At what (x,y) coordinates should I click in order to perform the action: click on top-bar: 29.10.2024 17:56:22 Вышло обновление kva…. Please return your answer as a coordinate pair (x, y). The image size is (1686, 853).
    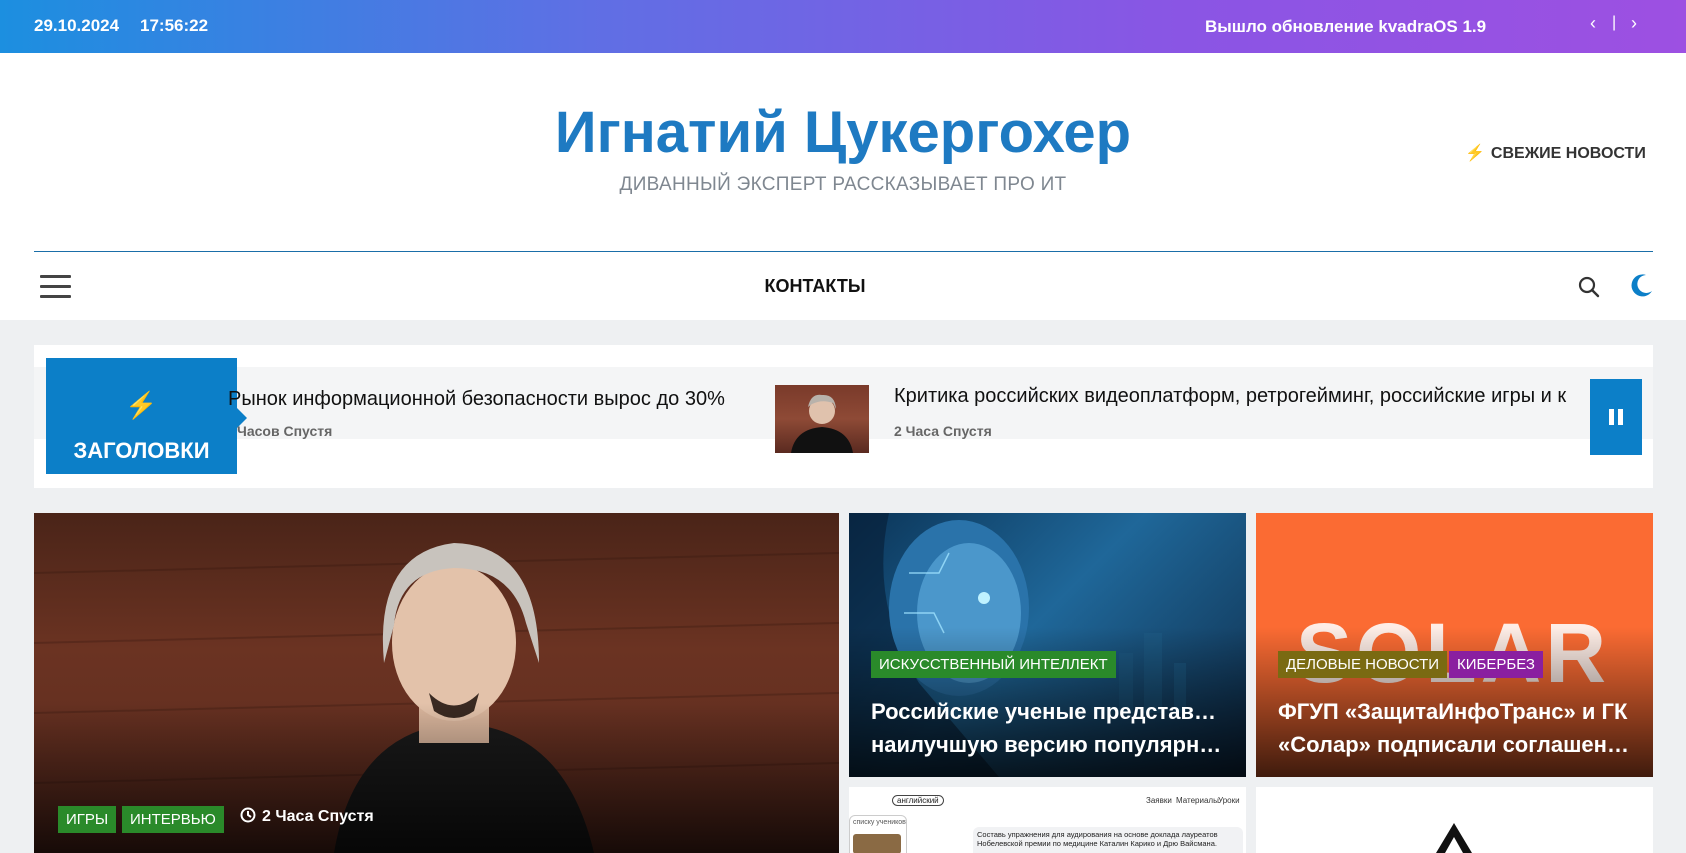
    Looking at the image, I should click on (843, 26).